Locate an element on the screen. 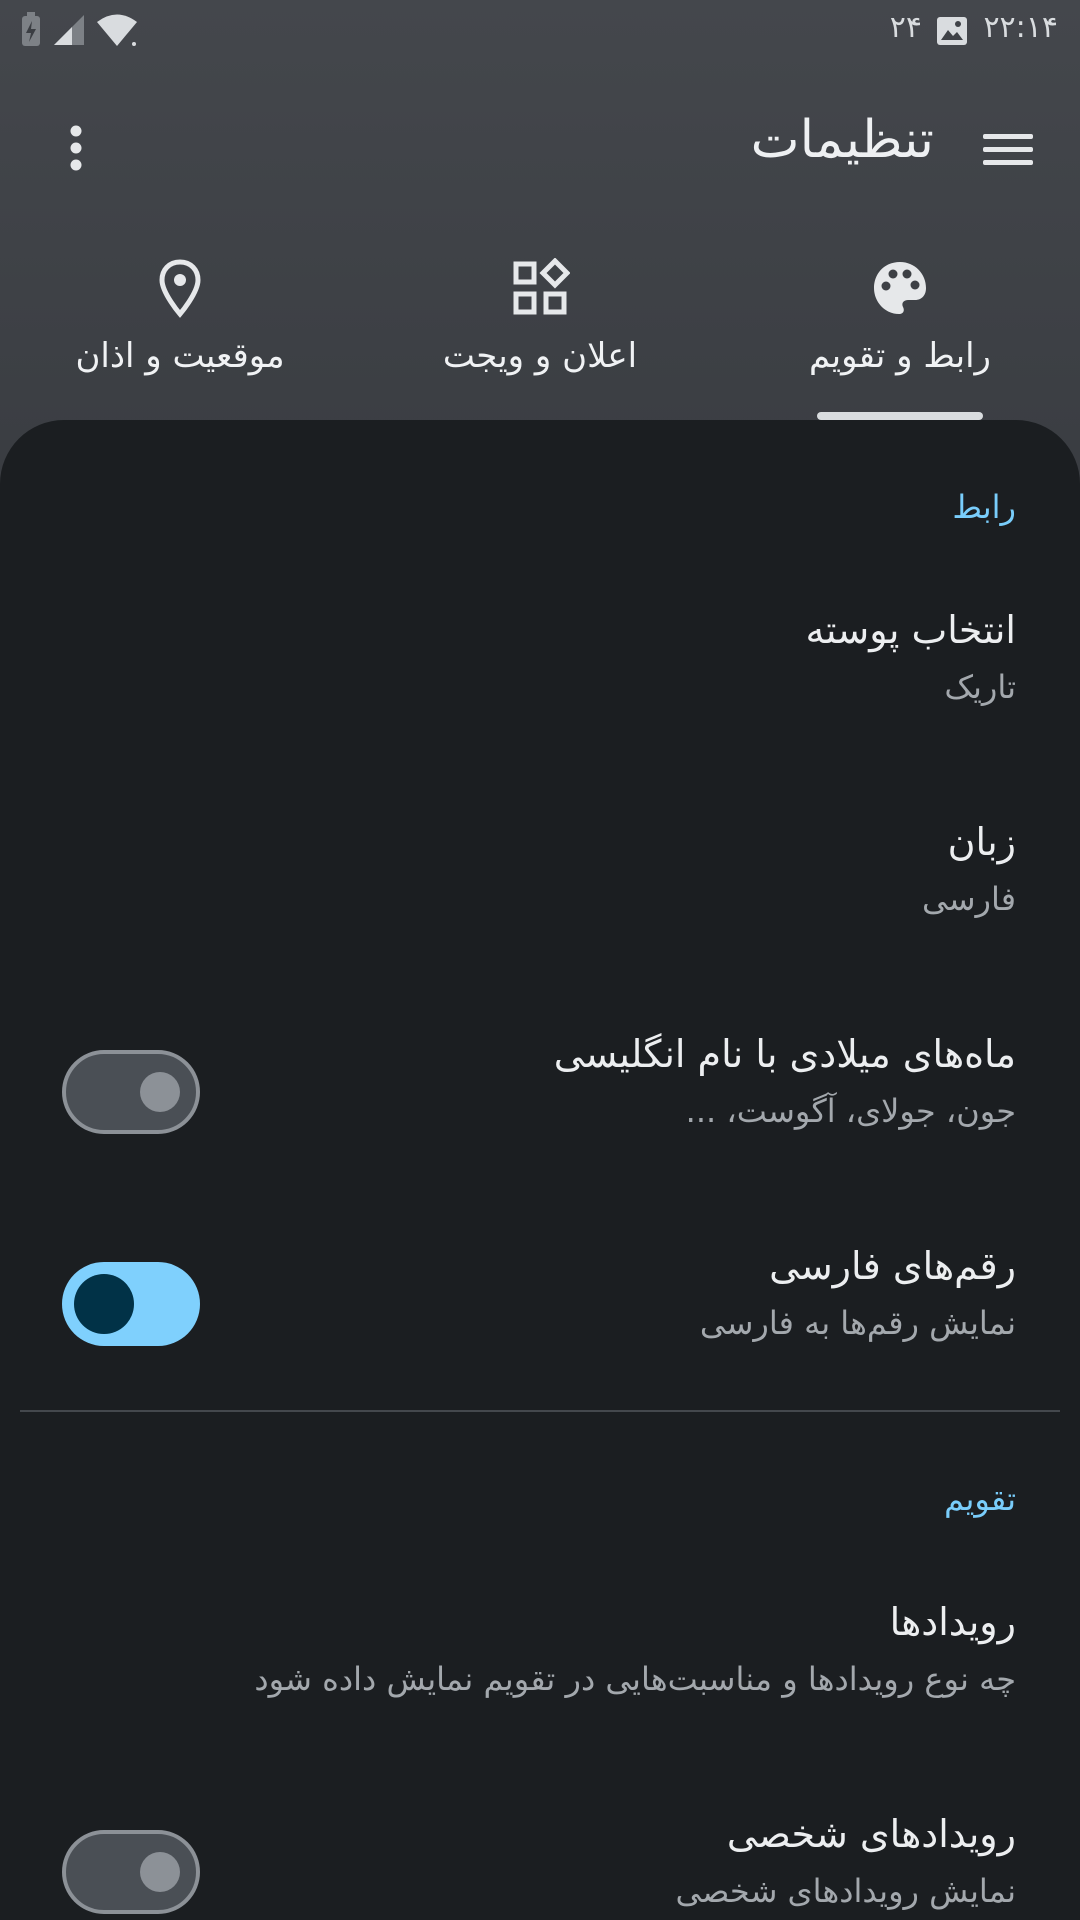 Image resolution: width=1080 pixels, height=1920 pixels. tab-label: رابط و تقویم is located at coordinates (900, 356).